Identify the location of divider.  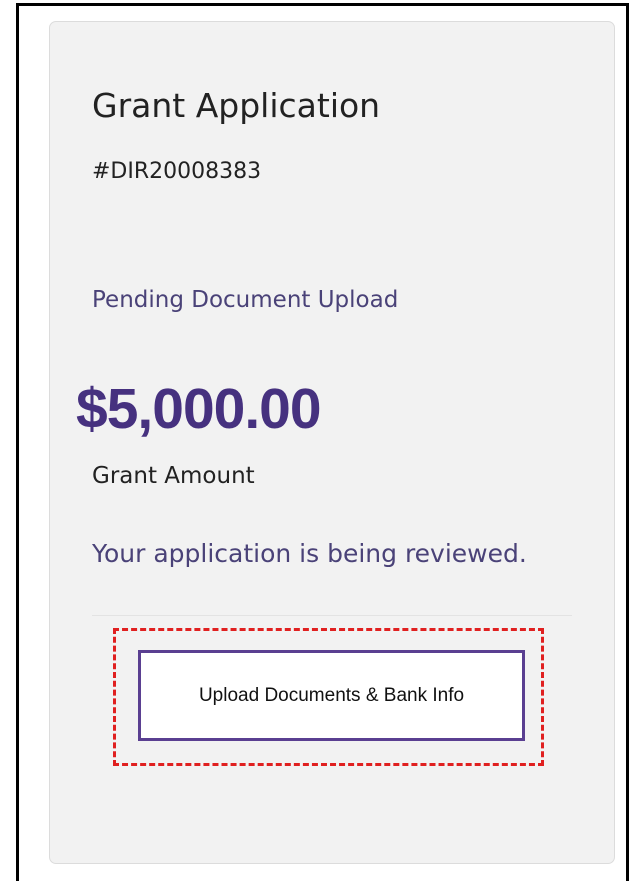
(332, 615).